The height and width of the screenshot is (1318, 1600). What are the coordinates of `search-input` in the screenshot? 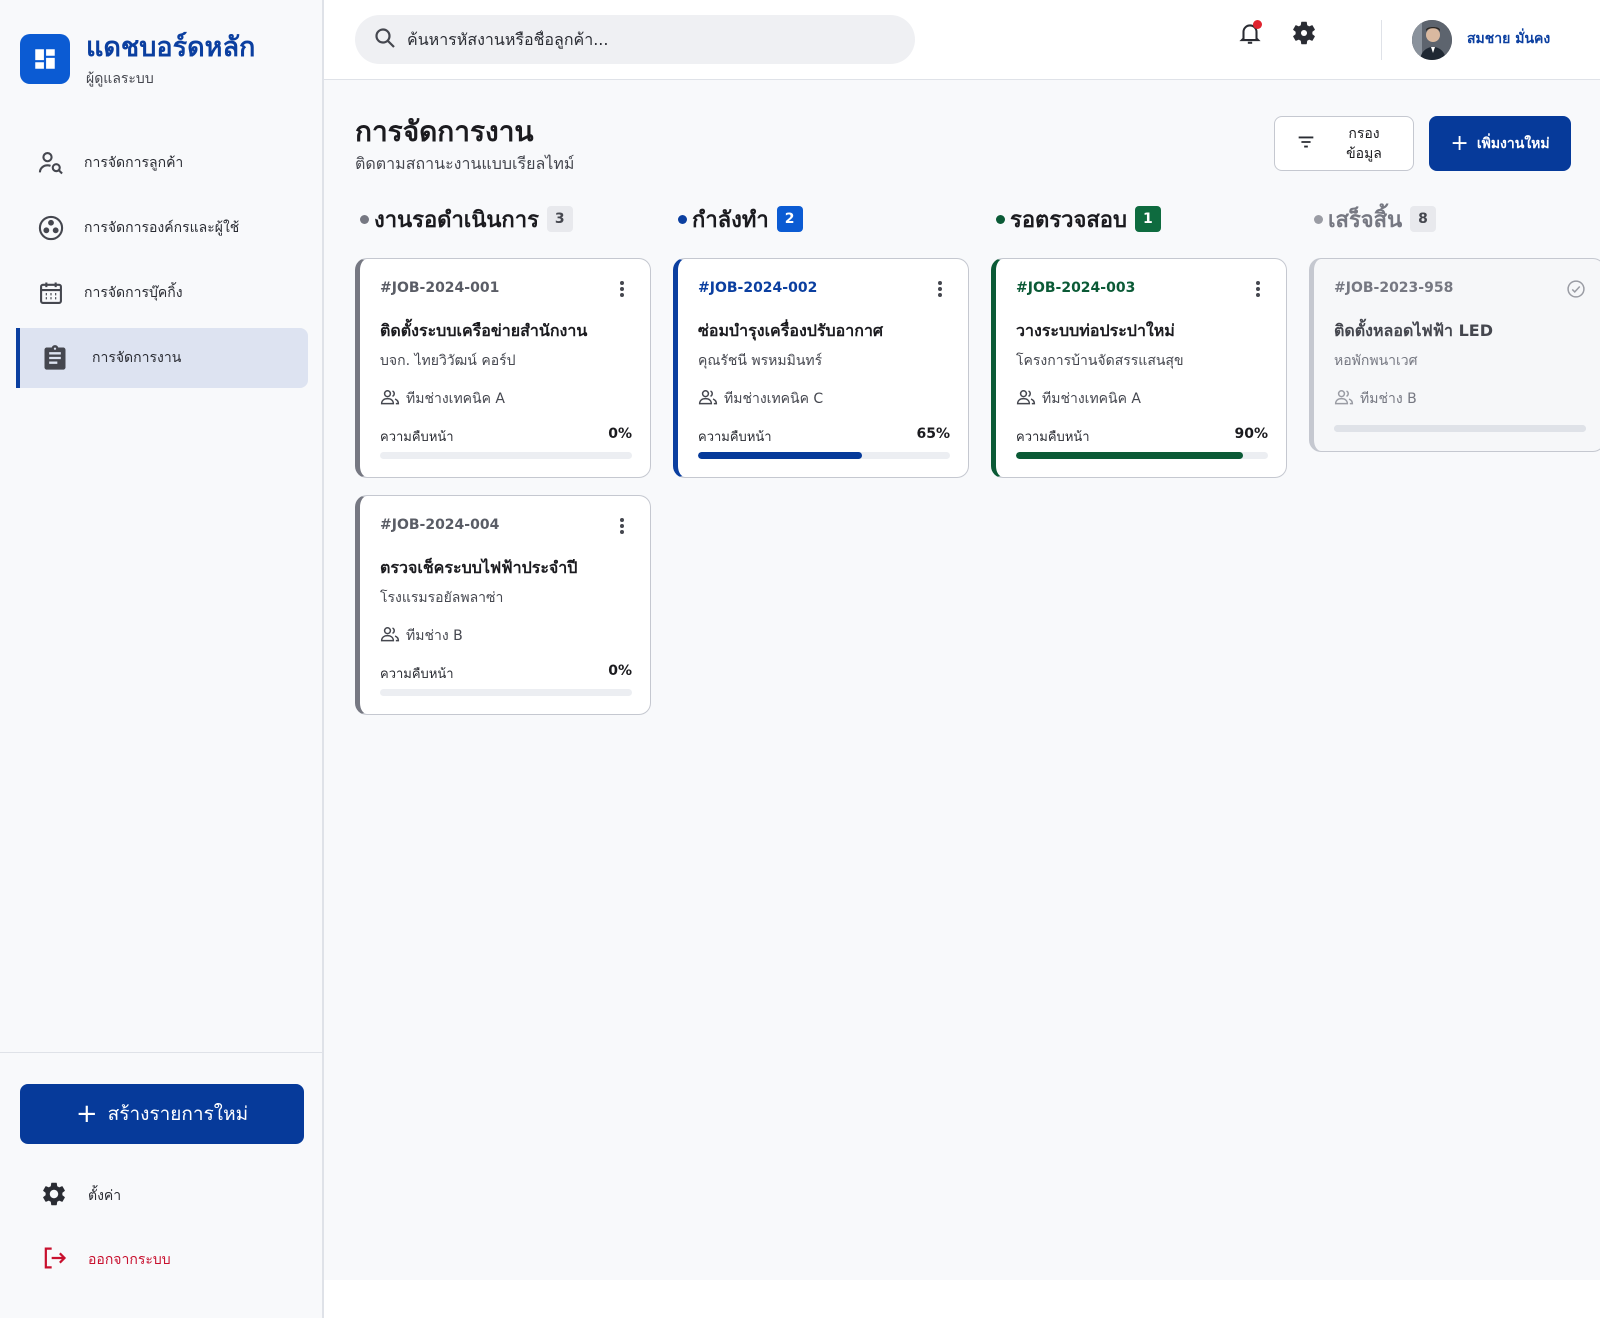 It's located at (642, 39).